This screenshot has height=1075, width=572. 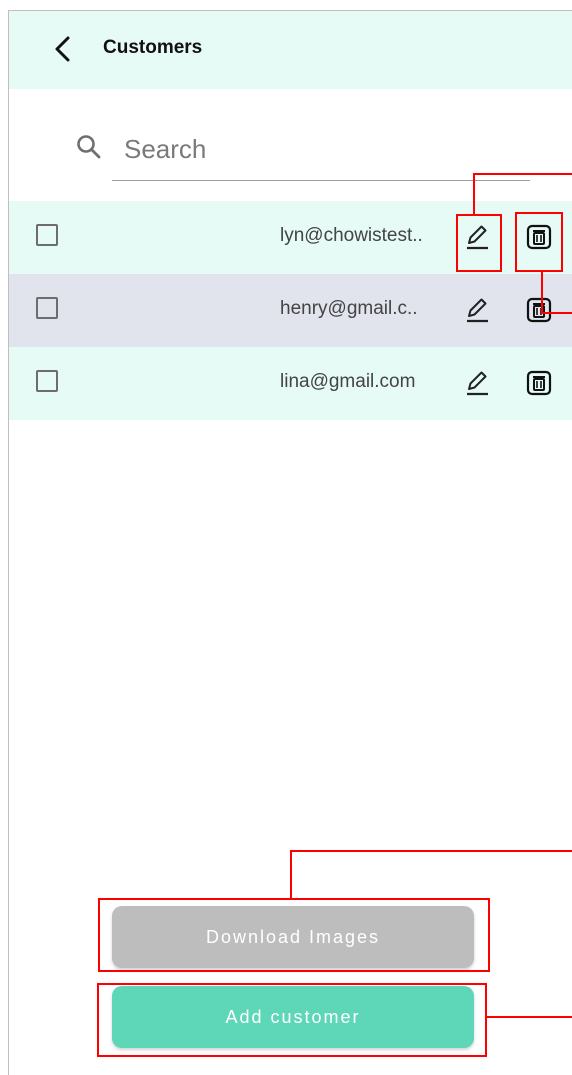 I want to click on list-item: henry@gmail.c.., so click(x=290, y=310).